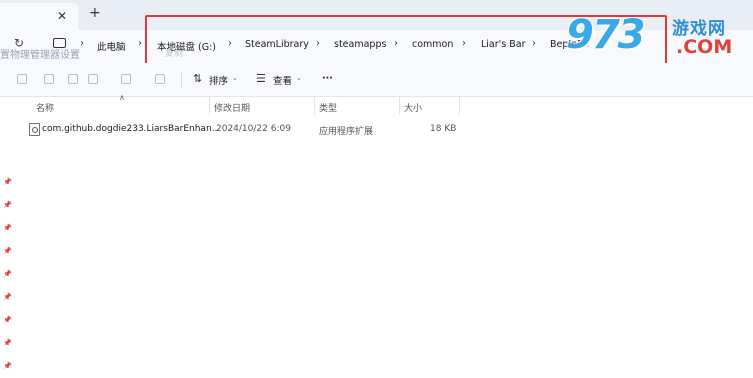  I want to click on column-header-modified: 修改日期, so click(232, 107).